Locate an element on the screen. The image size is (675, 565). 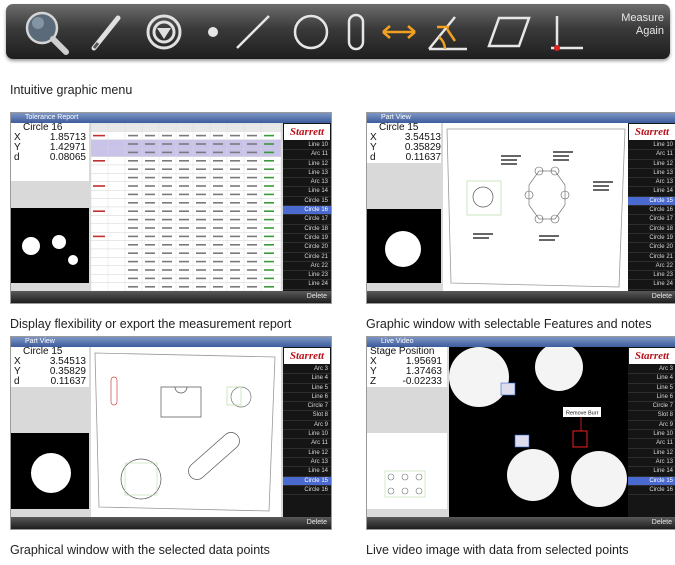
live-video-view: Remove Burr is located at coordinates (539, 430).